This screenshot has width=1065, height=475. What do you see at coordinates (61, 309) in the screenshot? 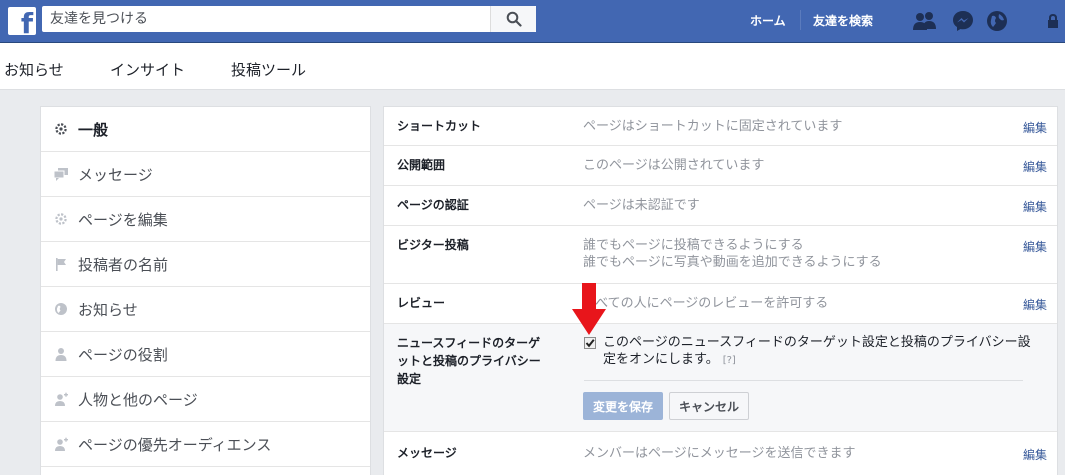
I see `globe-icon` at bounding box center [61, 309].